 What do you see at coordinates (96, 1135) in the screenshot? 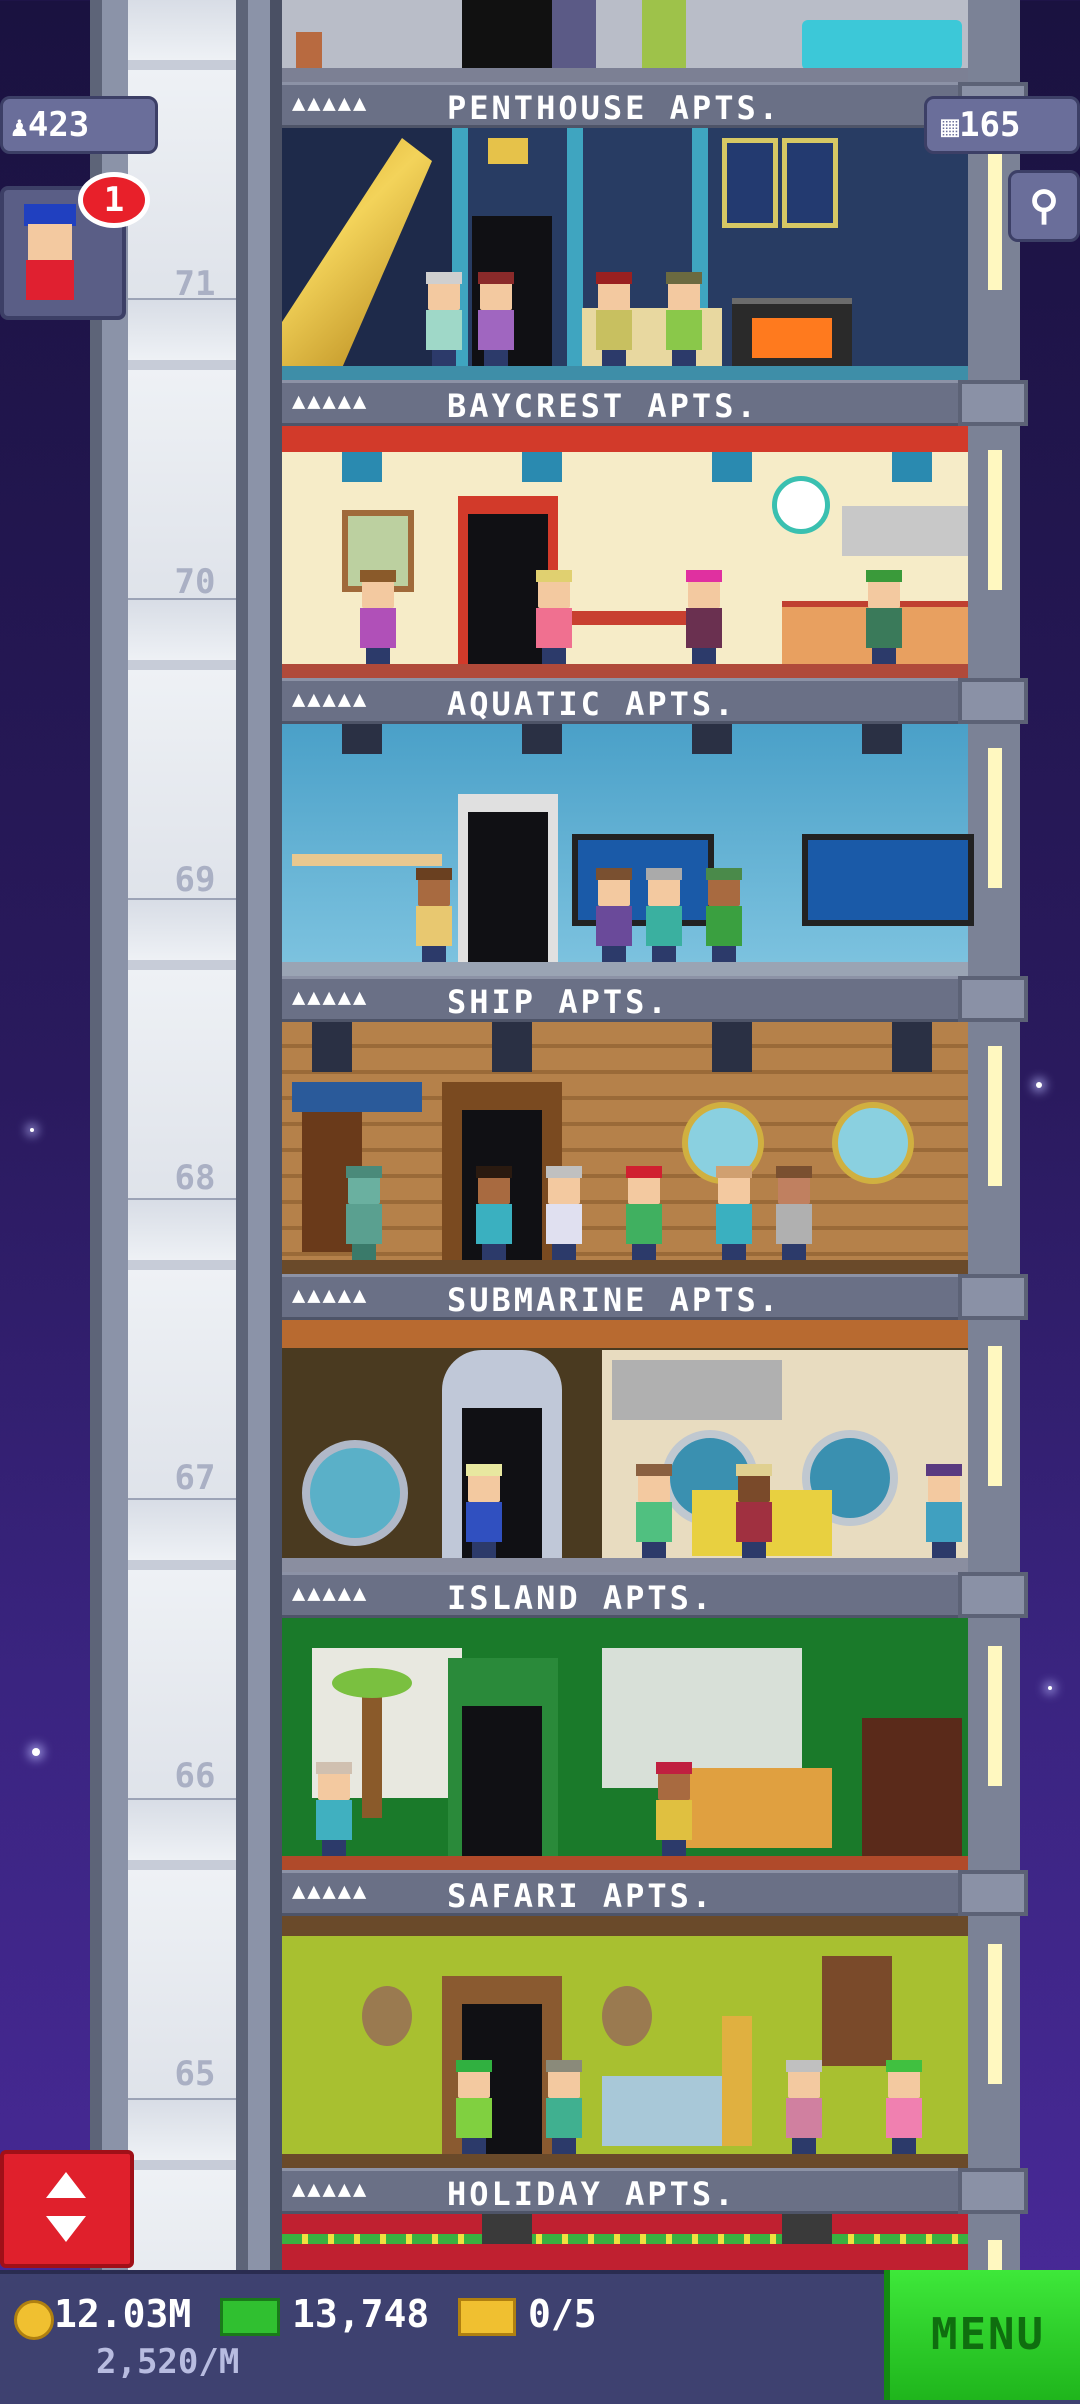
I see `elevator-edge-left` at bounding box center [96, 1135].